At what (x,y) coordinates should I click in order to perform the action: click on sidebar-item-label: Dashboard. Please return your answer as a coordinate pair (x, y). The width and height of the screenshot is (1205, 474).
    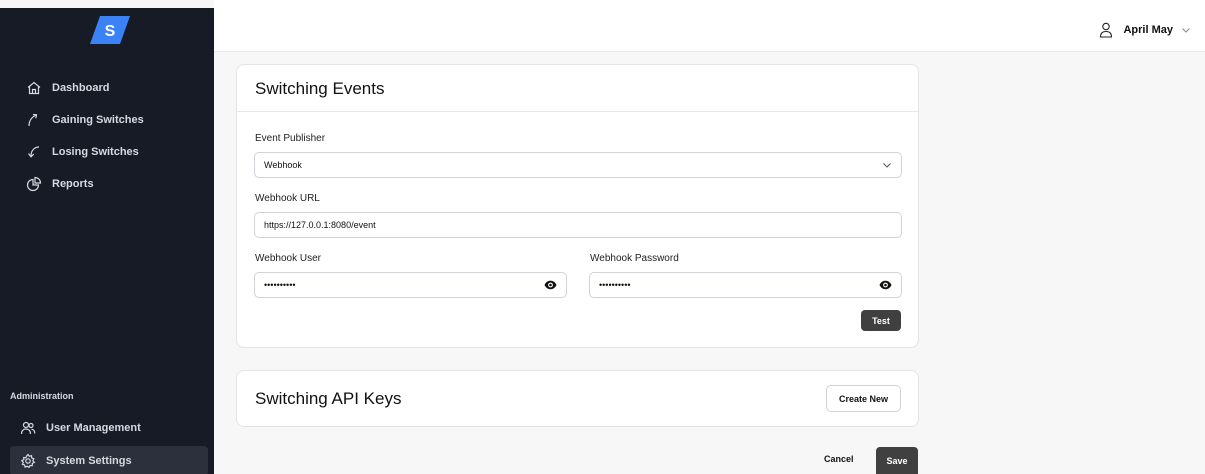
    Looking at the image, I should click on (81, 88).